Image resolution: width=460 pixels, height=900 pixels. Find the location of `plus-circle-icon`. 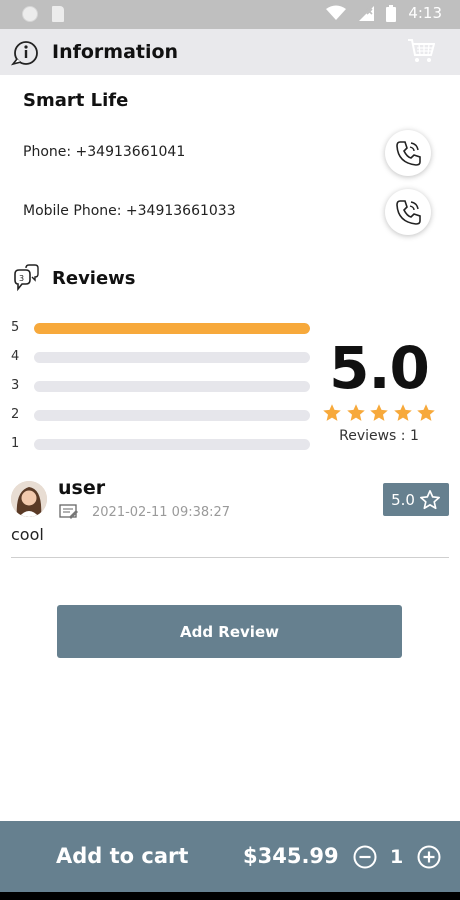

plus-circle-icon is located at coordinates (429, 857).